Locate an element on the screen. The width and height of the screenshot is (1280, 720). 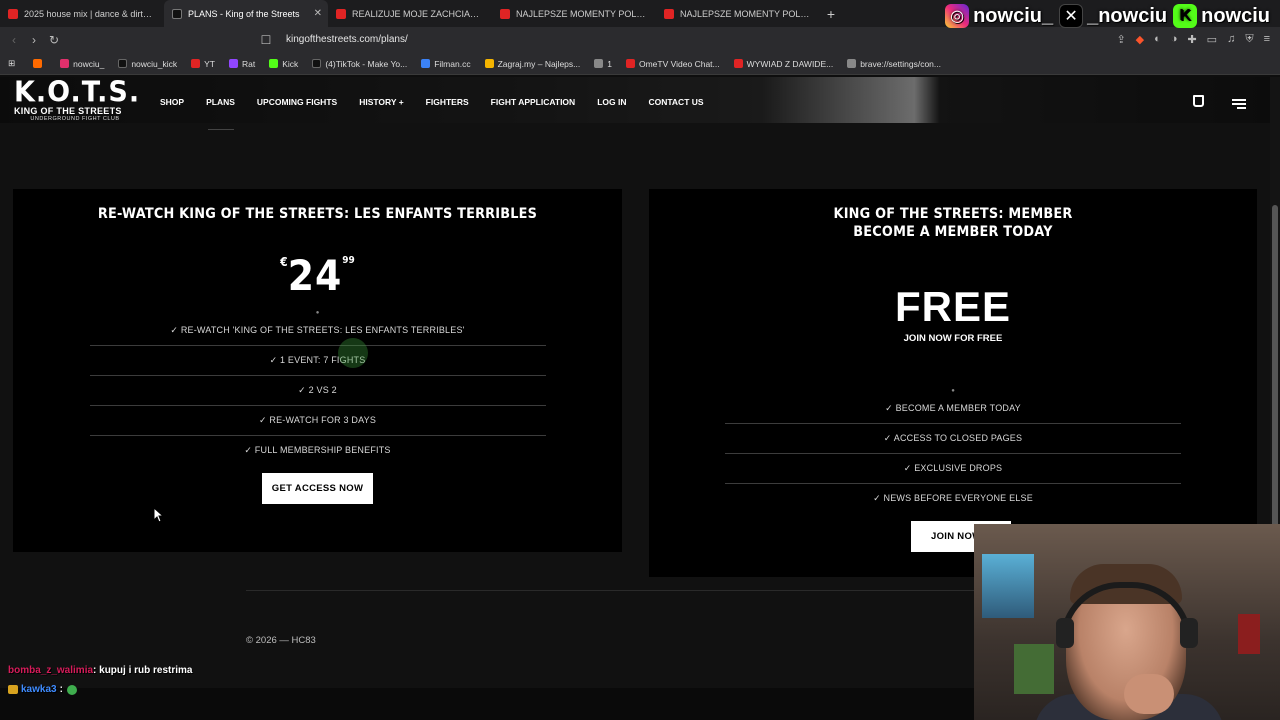
kick-handle: K nowciu is located at coordinates (1221, 16).